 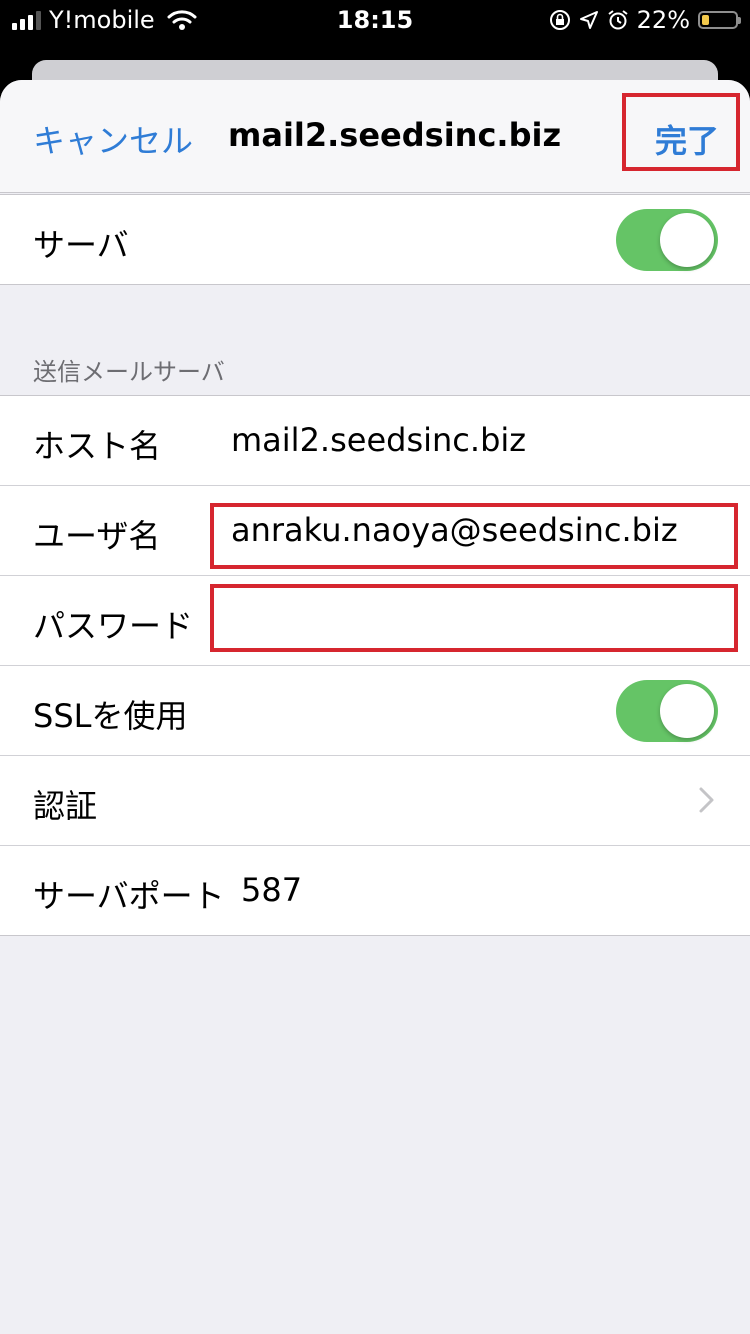 I want to click on battery-percent: 22%, so click(x=663, y=20).